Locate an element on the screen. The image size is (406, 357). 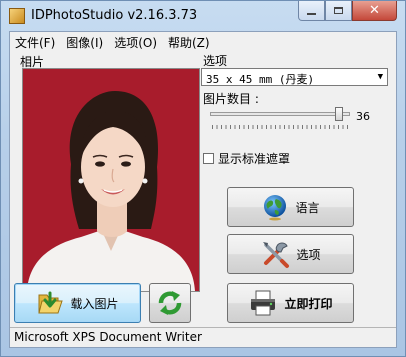
photo-size-select: 35 x 45 mm (丹麦) ▼ is located at coordinates (294, 77).